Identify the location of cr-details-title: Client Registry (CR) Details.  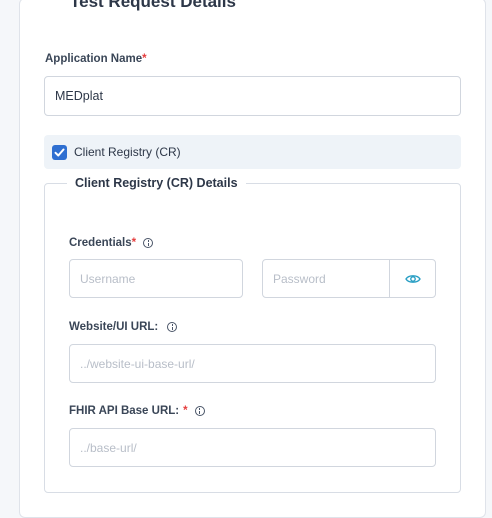
(156, 183).